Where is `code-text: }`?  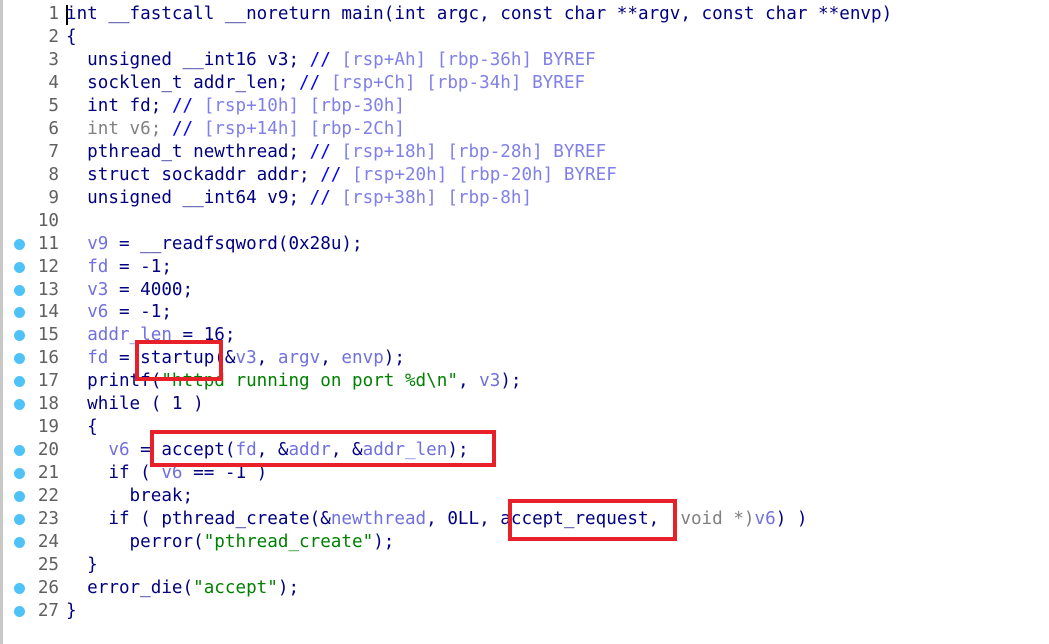
code-text: } is located at coordinates (71, 611).